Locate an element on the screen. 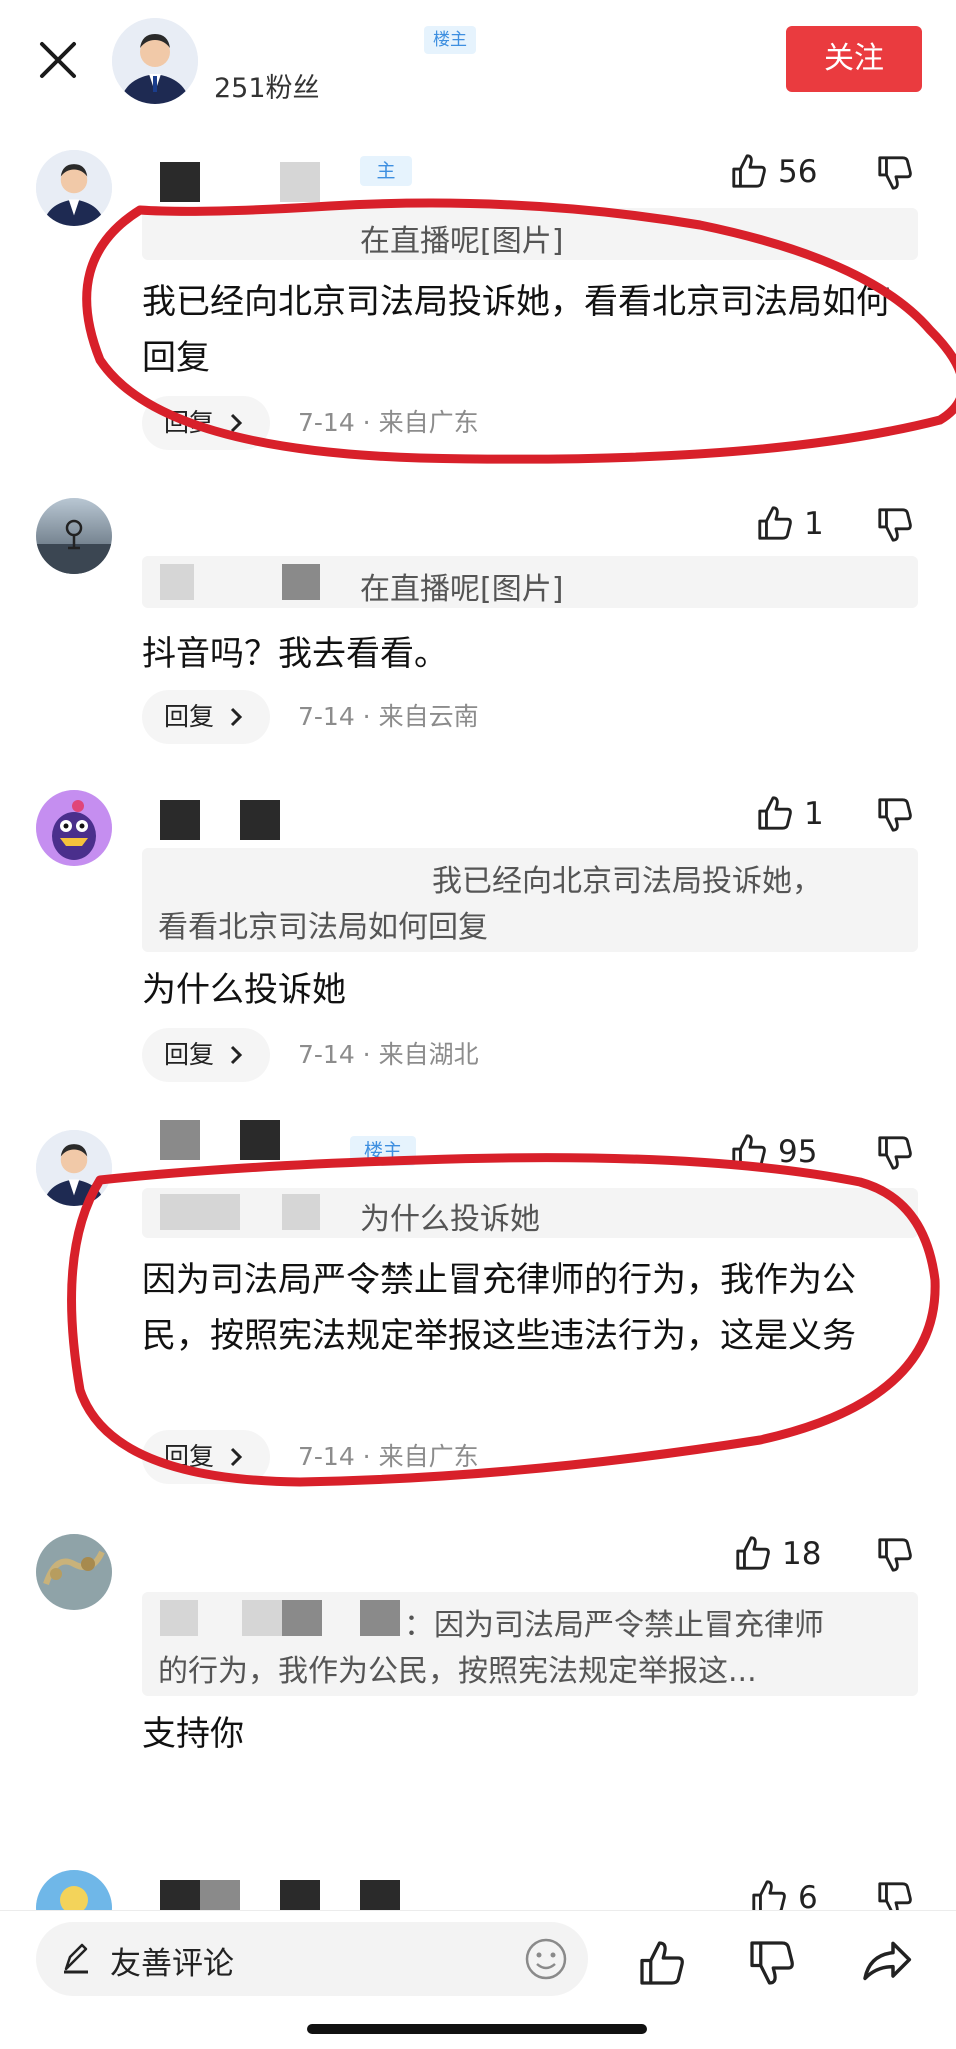  comment-input: 友善评论 is located at coordinates (312, 1959).